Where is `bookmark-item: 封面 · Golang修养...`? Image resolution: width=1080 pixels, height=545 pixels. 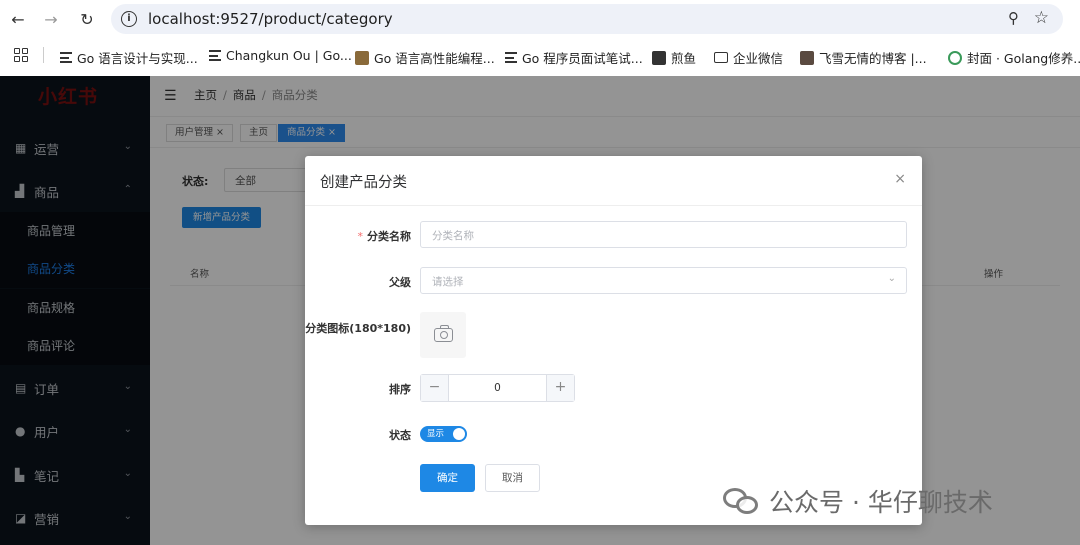 bookmark-item: 封面 · Golang修养... is located at coordinates (1014, 57).